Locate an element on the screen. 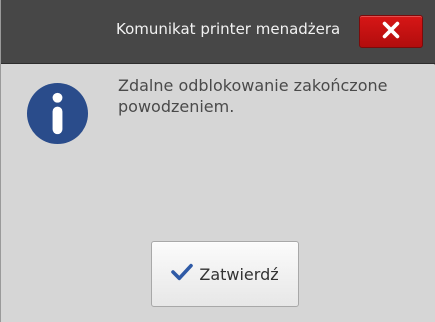  close-icon is located at coordinates (391, 32).